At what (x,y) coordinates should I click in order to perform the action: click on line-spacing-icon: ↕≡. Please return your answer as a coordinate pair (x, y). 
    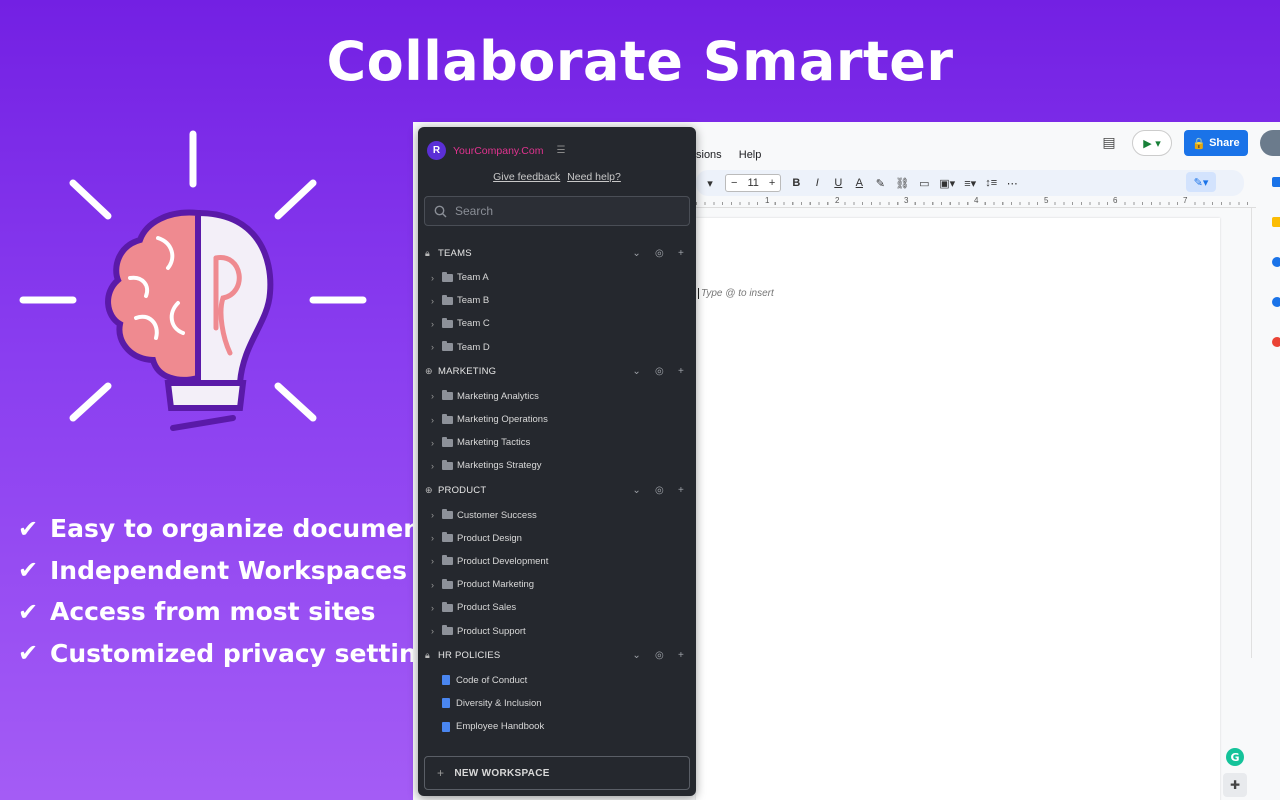
    Looking at the image, I should click on (991, 183).